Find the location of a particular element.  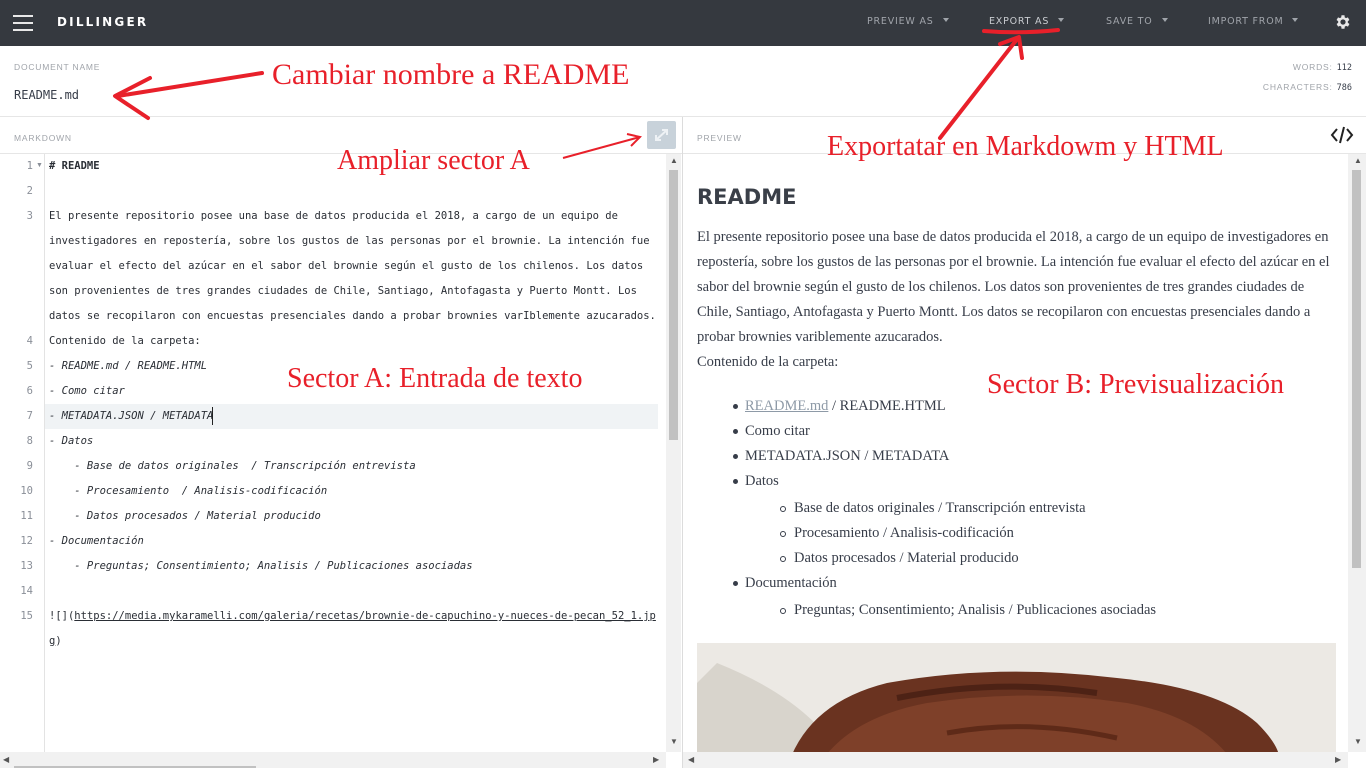

document-name-label: DOCUMENT NAME is located at coordinates (57, 67).